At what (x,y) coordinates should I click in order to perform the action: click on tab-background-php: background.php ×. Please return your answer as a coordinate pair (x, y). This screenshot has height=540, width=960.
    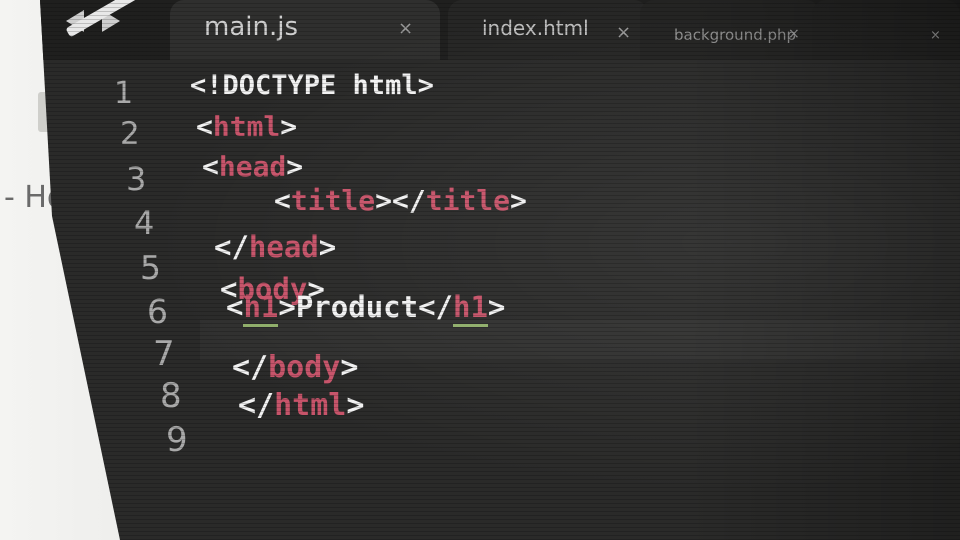
    Looking at the image, I should click on (730, 30).